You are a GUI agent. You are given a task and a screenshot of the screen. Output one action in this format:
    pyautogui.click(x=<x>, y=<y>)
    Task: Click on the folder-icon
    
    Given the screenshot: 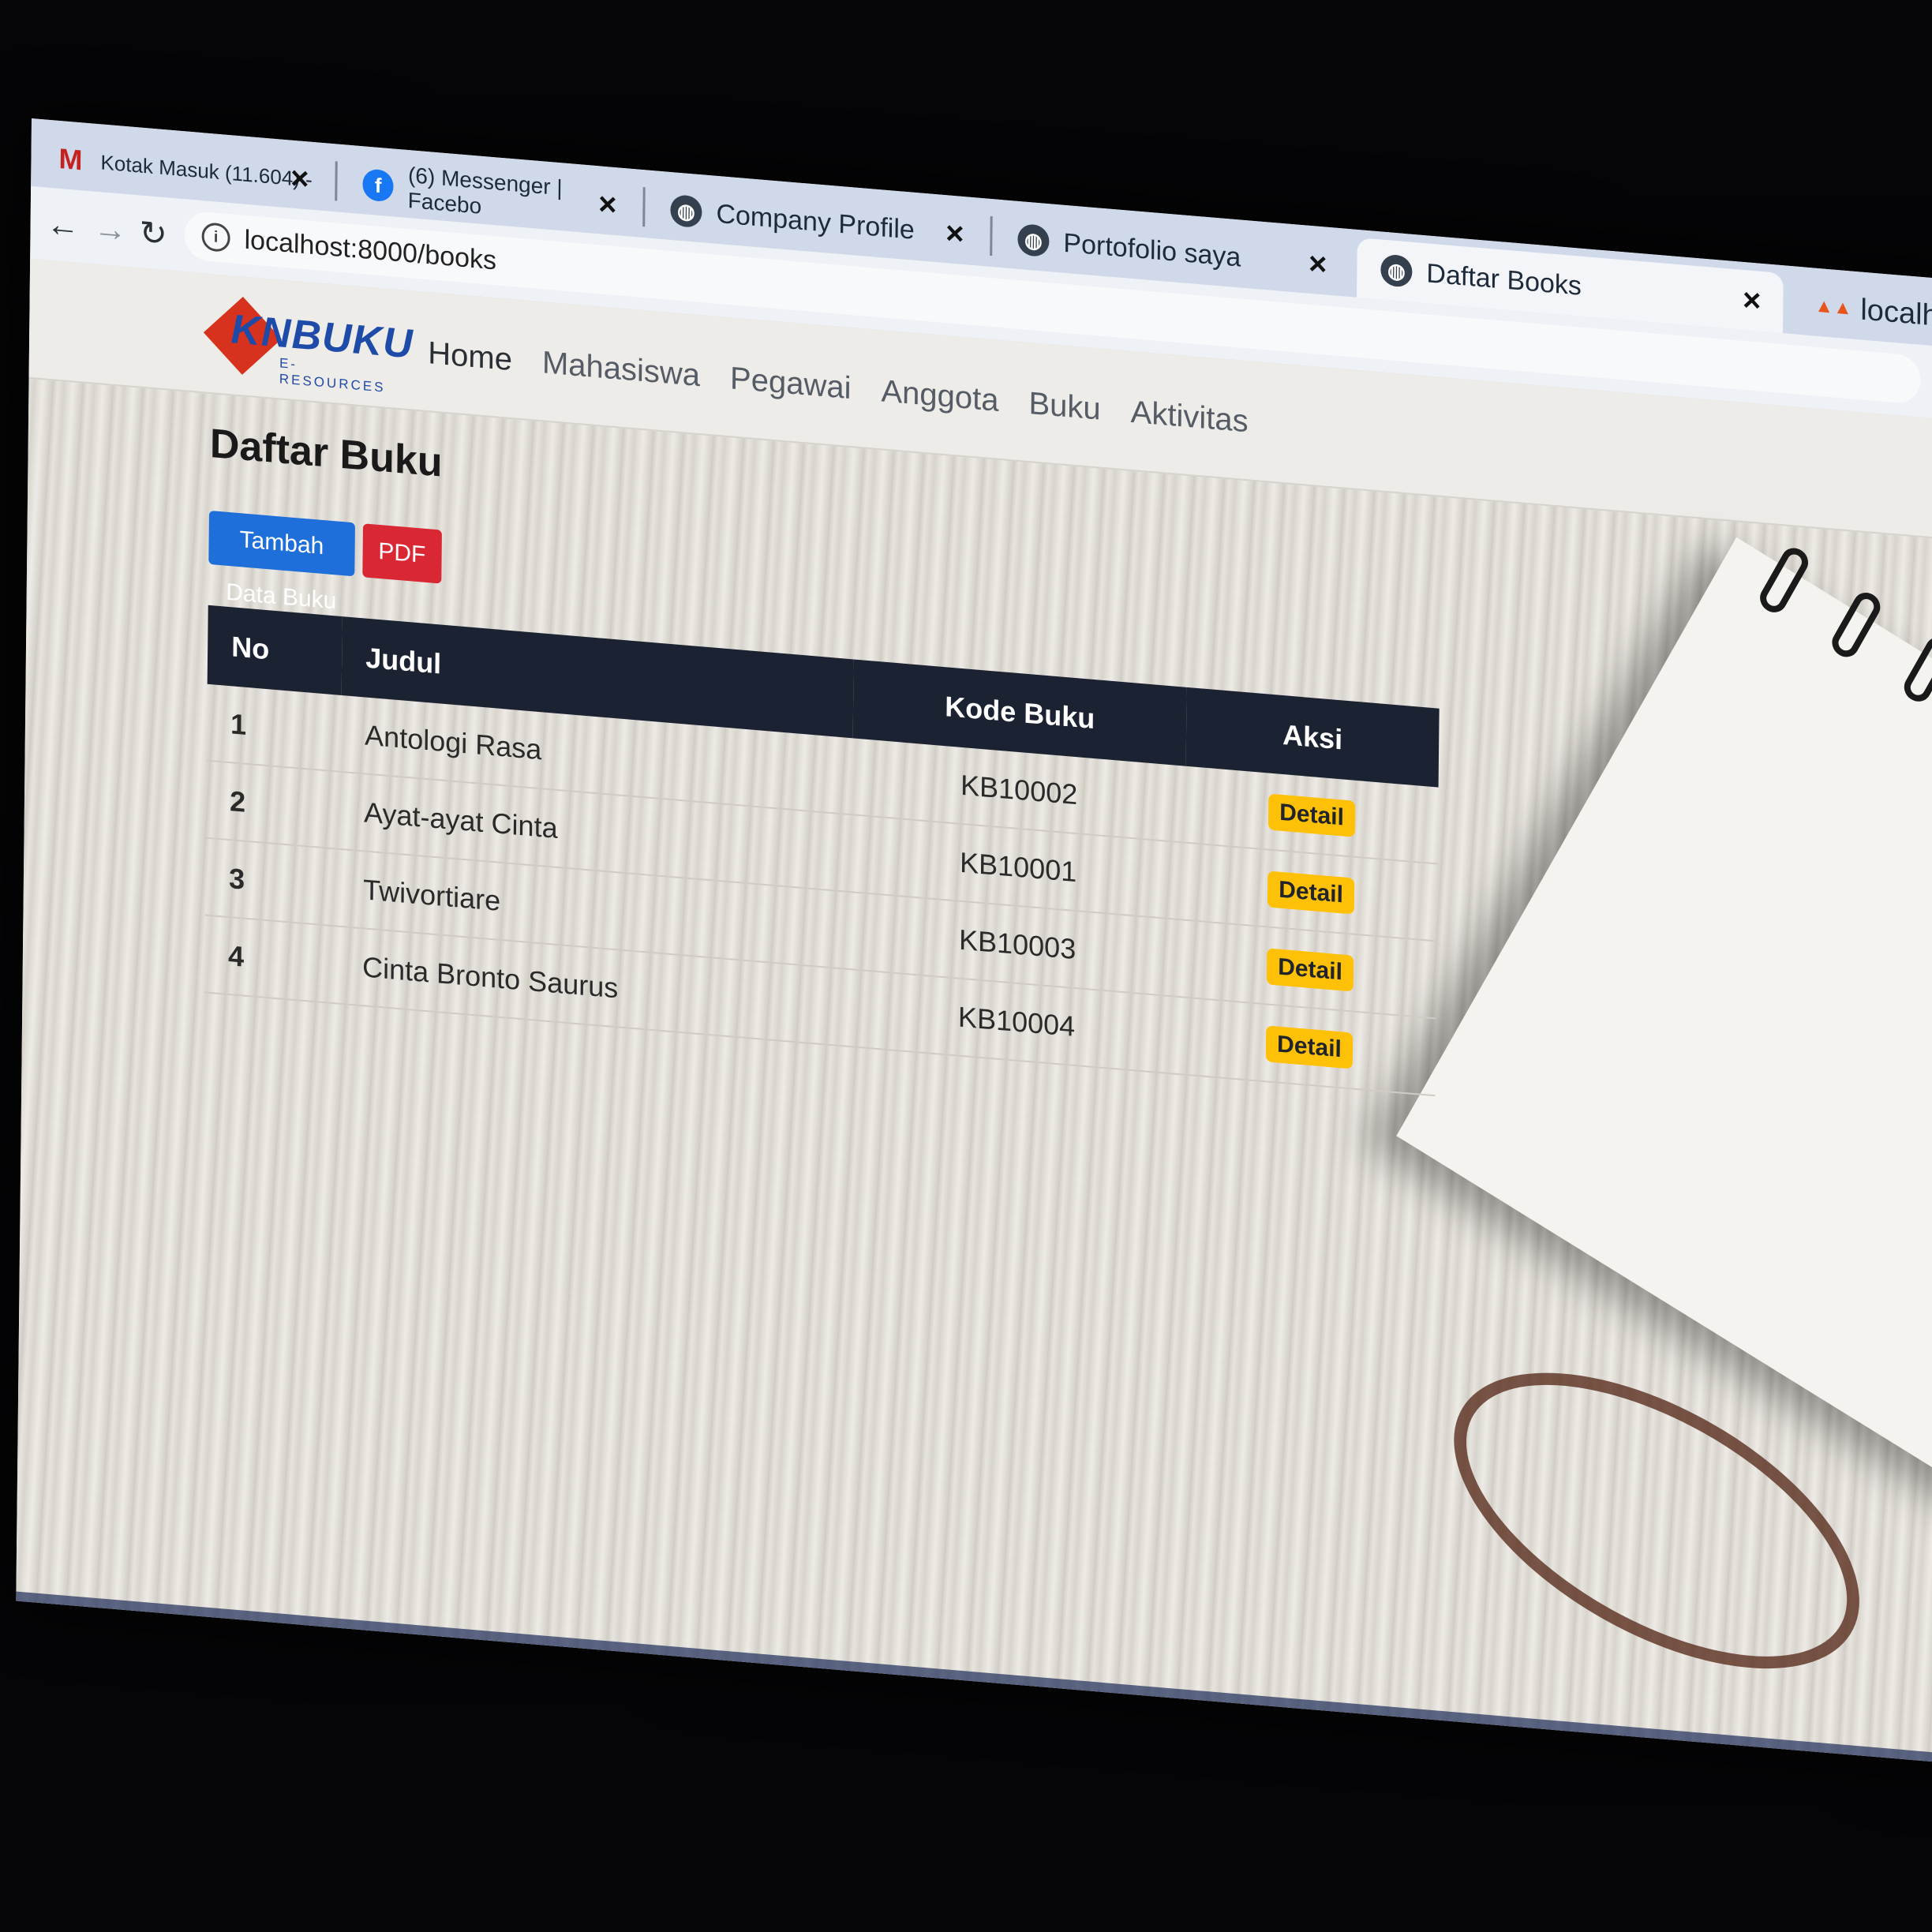 What is the action you would take?
    pyautogui.click(x=530, y=1674)
    